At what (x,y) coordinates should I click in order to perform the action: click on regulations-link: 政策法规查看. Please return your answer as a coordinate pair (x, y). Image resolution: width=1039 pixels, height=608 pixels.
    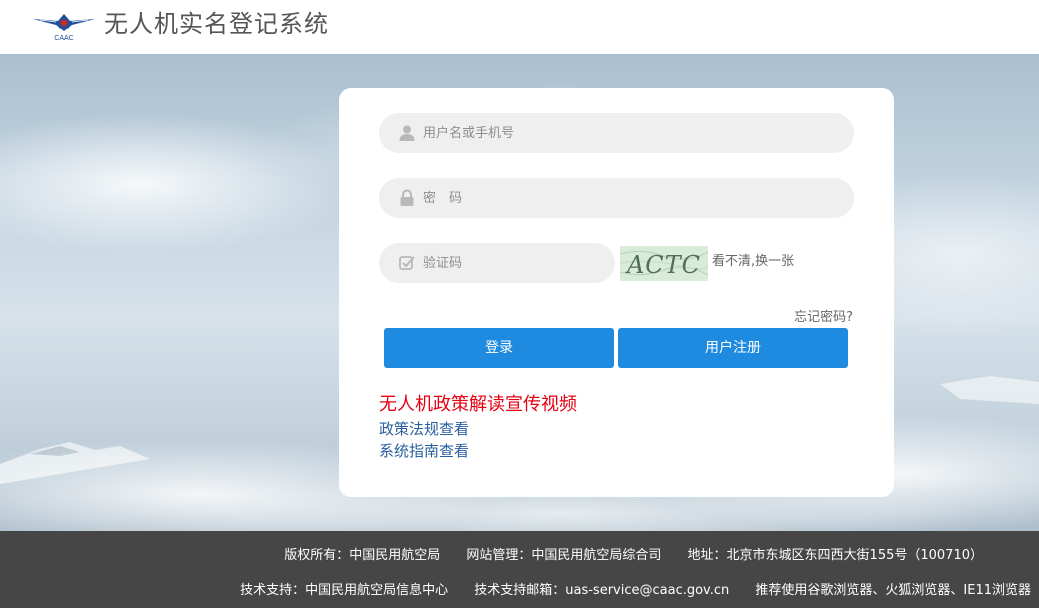
    Looking at the image, I should click on (424, 429).